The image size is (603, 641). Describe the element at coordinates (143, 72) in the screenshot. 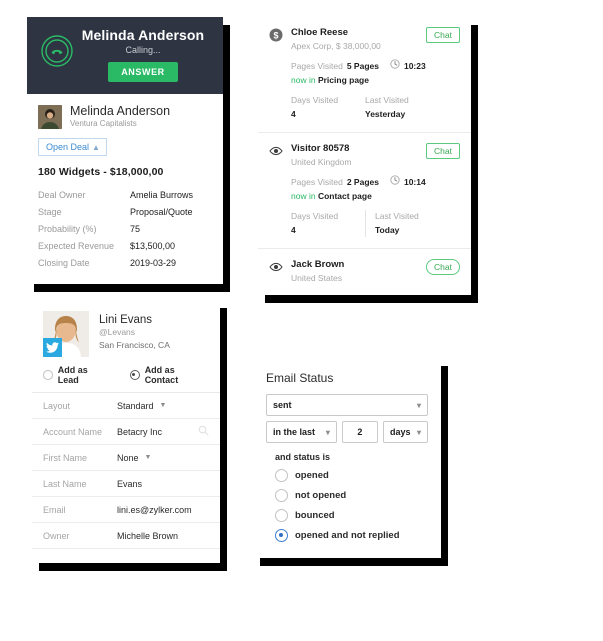

I see `answer-button: ANSWER` at that location.